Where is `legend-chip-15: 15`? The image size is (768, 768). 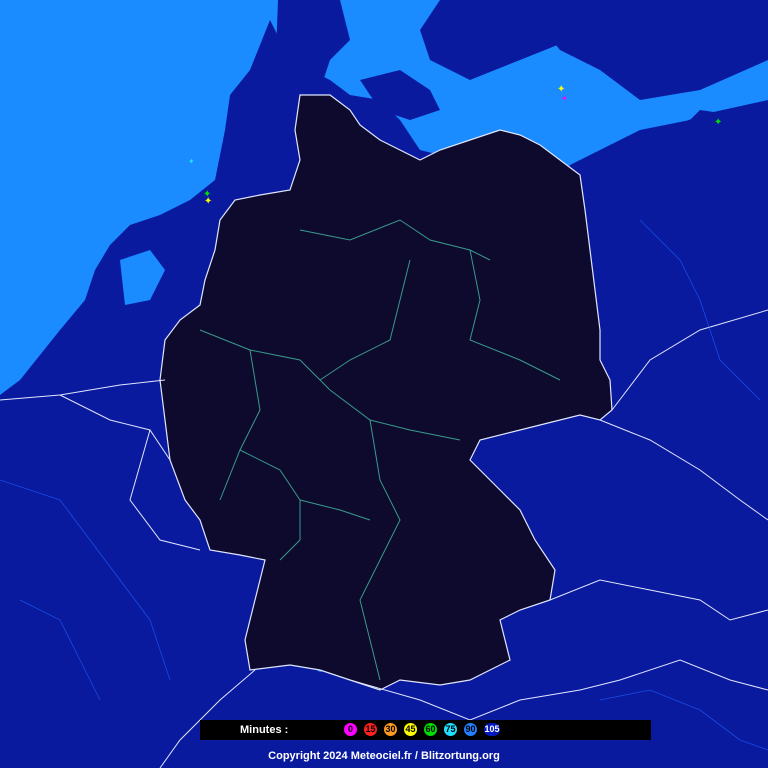 legend-chip-15: 15 is located at coordinates (370, 729).